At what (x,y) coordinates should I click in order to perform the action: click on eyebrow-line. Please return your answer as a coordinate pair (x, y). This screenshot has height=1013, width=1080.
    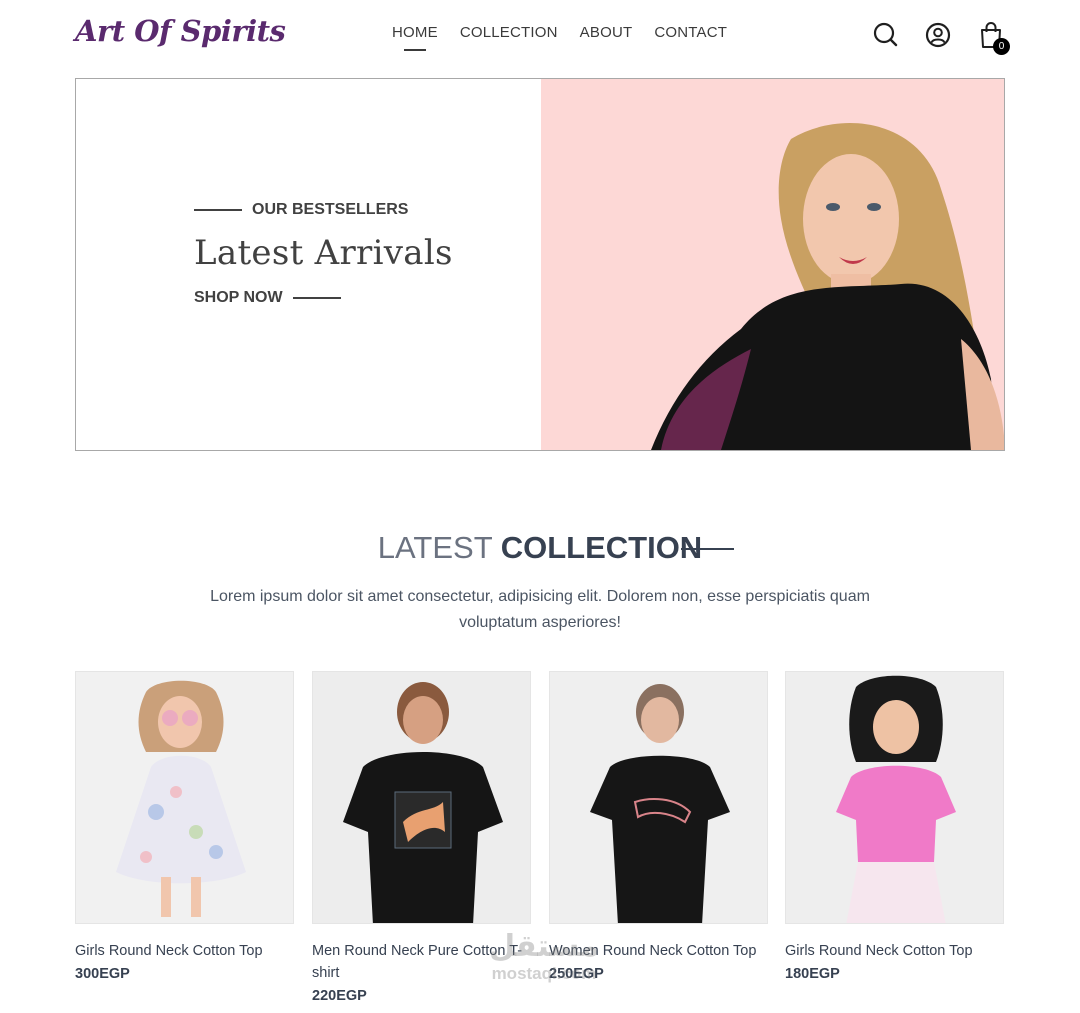
    Looking at the image, I should click on (218, 210).